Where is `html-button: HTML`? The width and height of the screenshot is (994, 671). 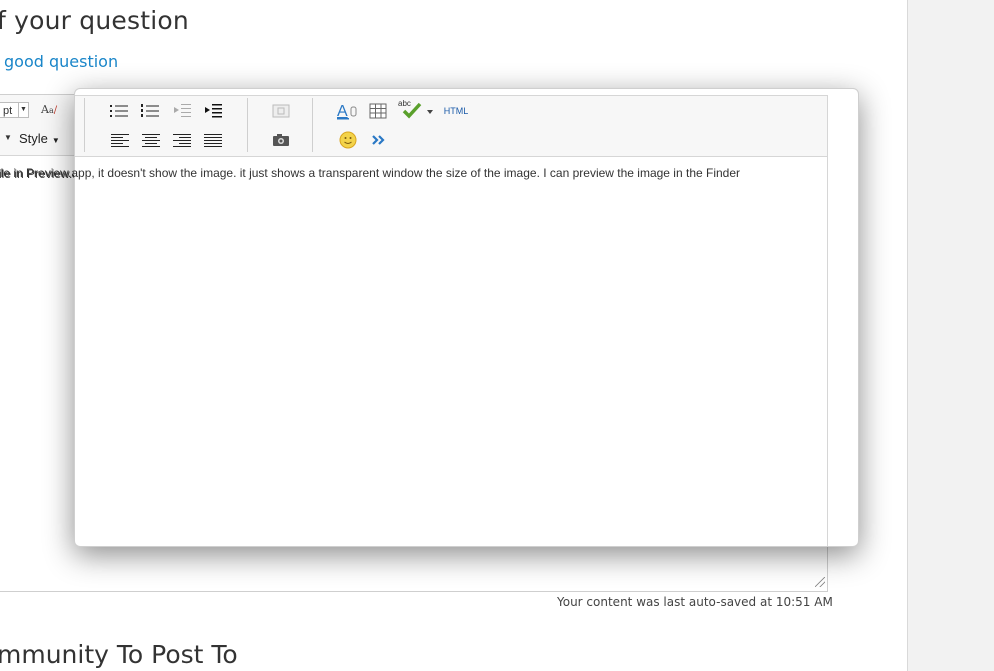 html-button: HTML is located at coordinates (456, 111).